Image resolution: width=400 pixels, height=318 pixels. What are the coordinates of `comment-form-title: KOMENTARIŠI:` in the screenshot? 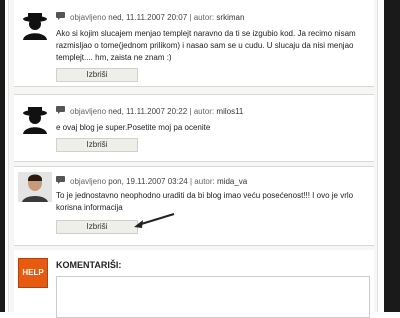 It's located at (89, 265).